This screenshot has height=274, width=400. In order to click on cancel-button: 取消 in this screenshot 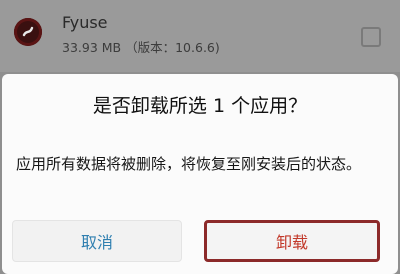, I will do `click(97, 241)`.